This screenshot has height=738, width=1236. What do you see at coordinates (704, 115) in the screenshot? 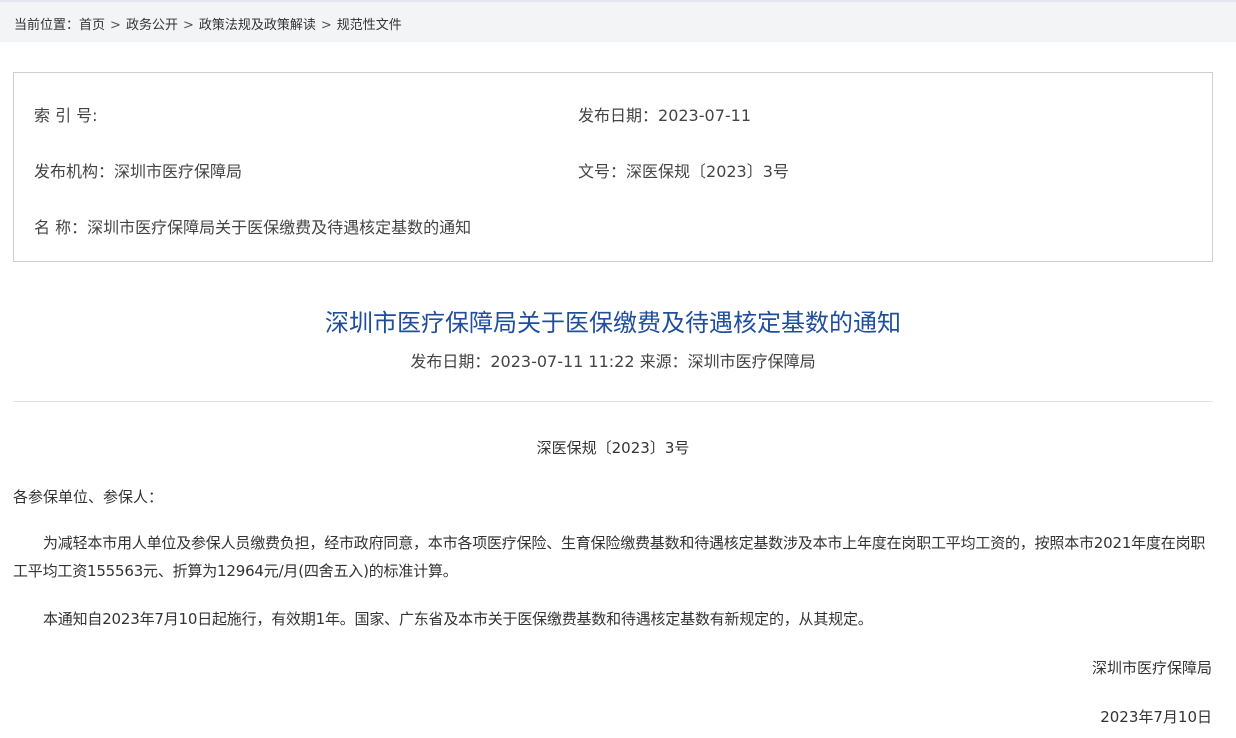
I see `meta-publish-date-value: 2023-07-11` at bounding box center [704, 115].